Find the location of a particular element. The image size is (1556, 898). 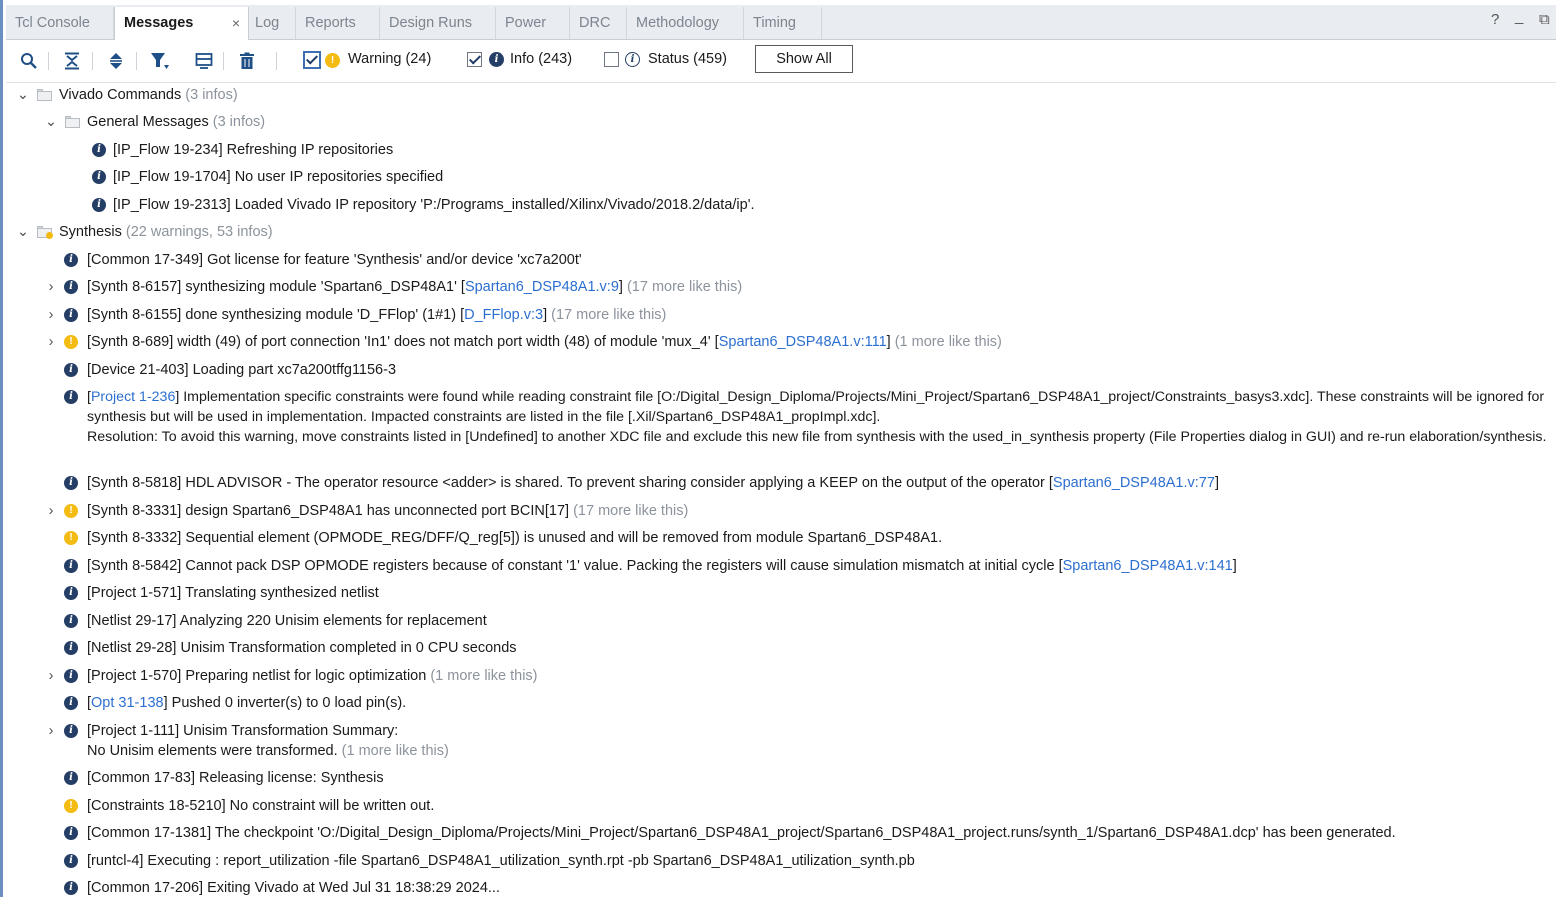

tab-messages: Messages × is located at coordinates (181, 24).